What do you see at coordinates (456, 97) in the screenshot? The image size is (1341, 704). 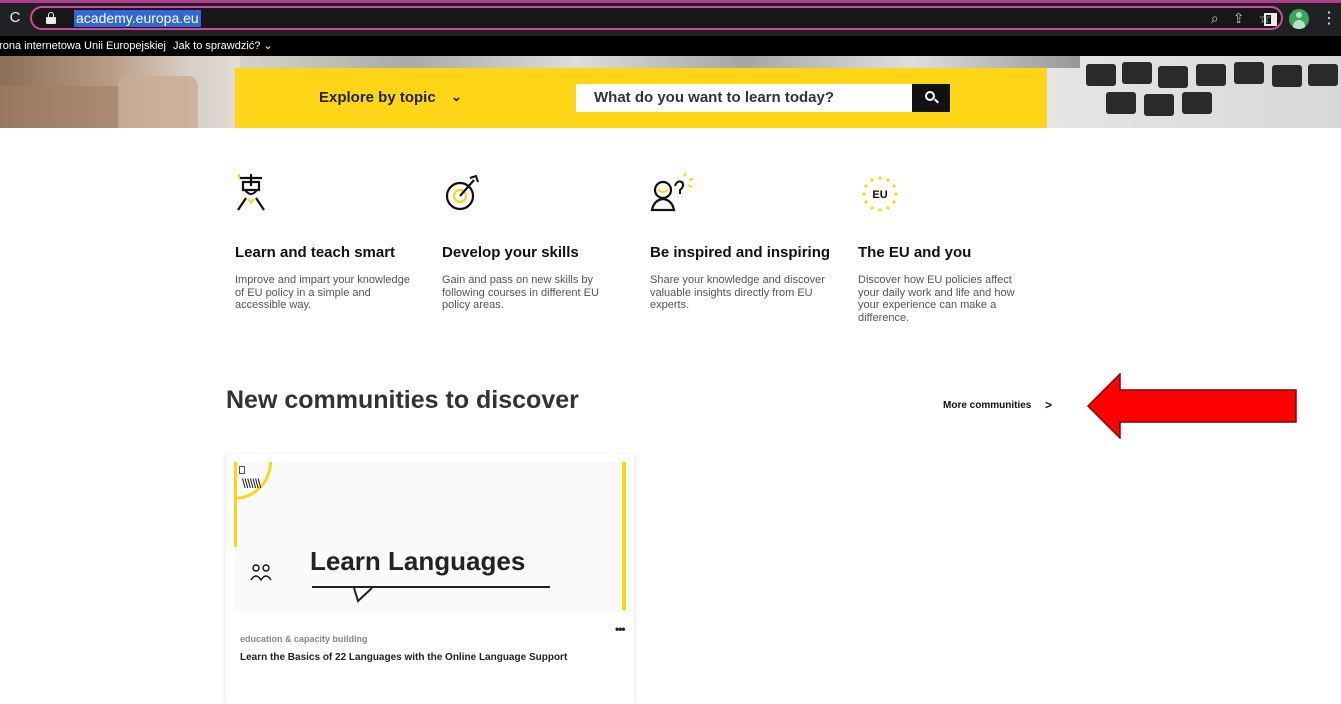 I see `chevron-down-icon: ⌄` at bounding box center [456, 97].